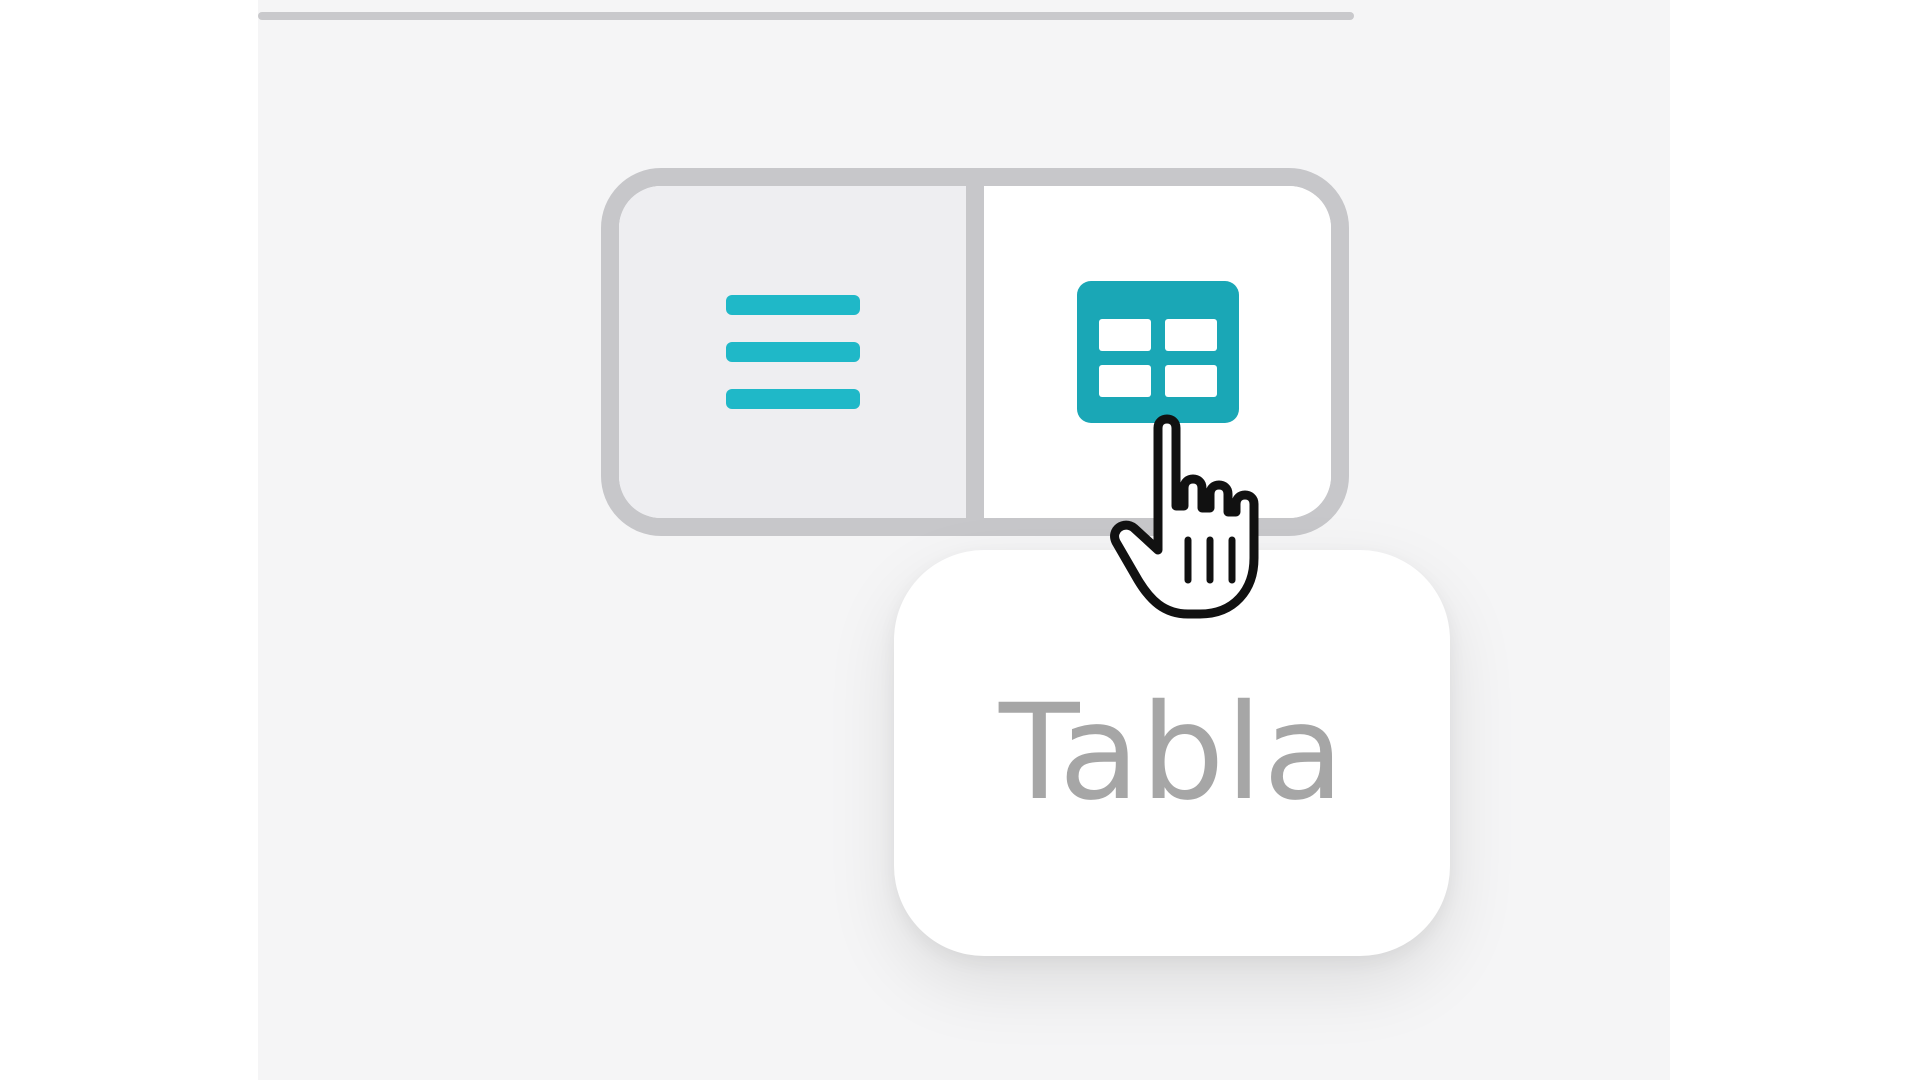 Image resolution: width=1920 pixels, height=1080 pixels. What do you see at coordinates (1157, 352) in the screenshot?
I see `table-grid-icon` at bounding box center [1157, 352].